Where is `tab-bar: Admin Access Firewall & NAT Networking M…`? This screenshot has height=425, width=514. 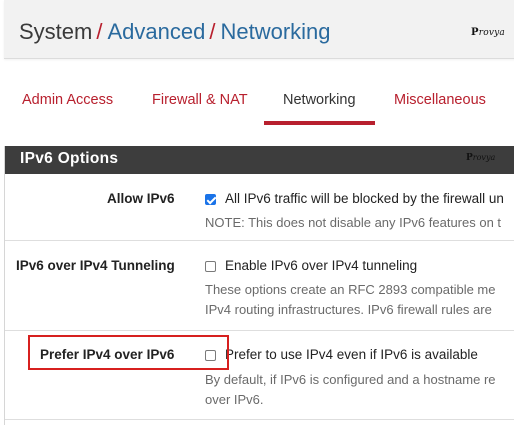 tab-bar: Admin Access Firewall & NAT Networking M… is located at coordinates (257, 102).